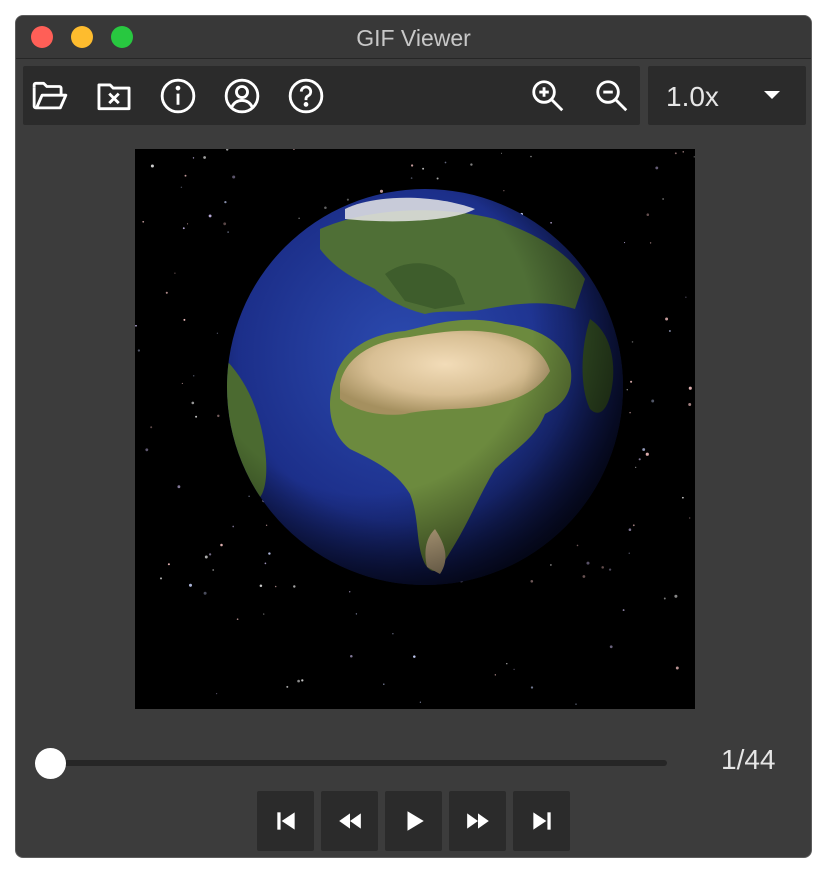  What do you see at coordinates (114, 96) in the screenshot?
I see `close-file-button` at bounding box center [114, 96].